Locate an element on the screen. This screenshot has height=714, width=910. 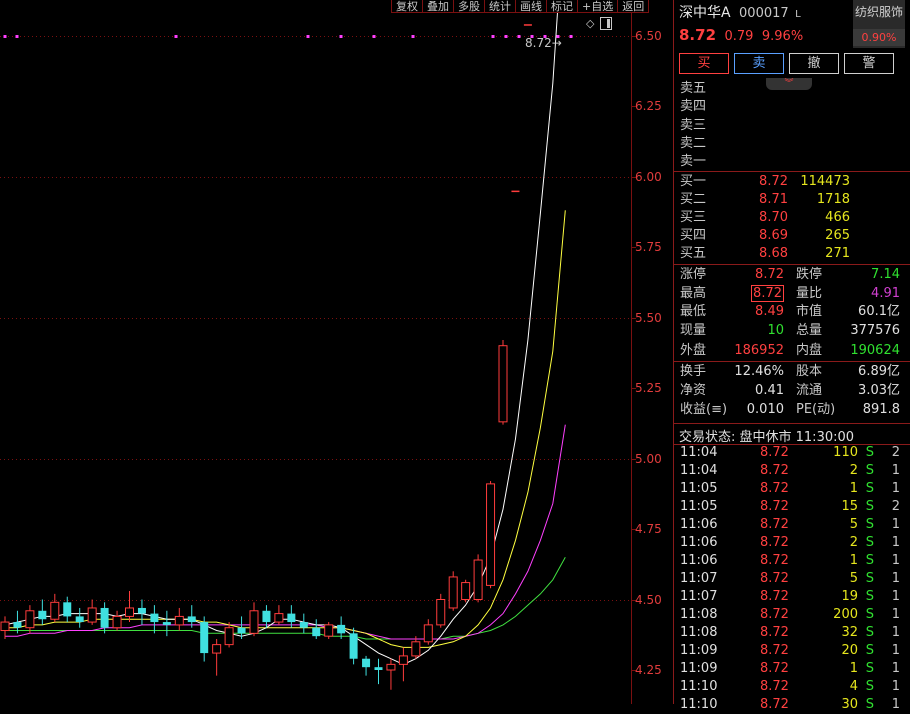
tick-row: 11:08 8.72 32 S 1 is located at coordinates (793, 633).